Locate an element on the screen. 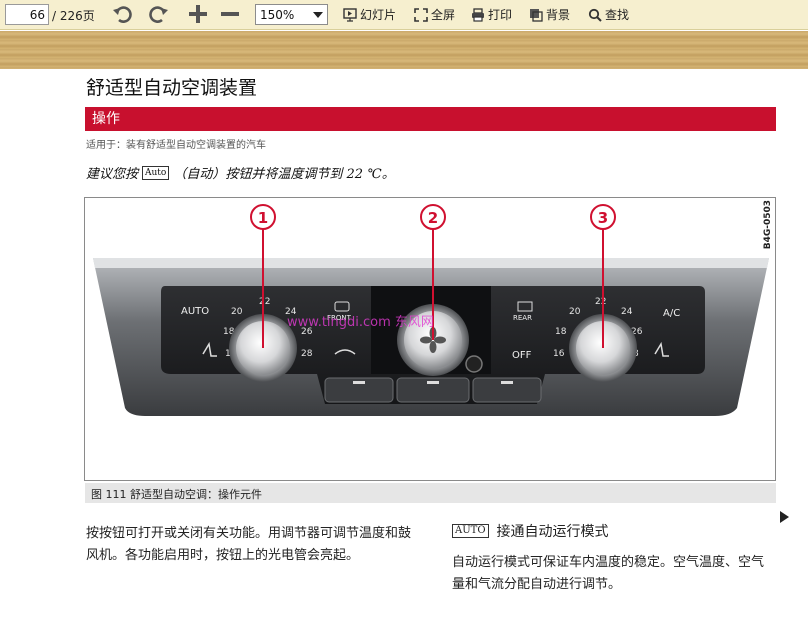 Image resolution: width=808 pixels, height=627 pixels. viewer-toolbar: / 226页 150% 幻灯片 全屏 打印 背景 查找 is located at coordinates (404, 15).